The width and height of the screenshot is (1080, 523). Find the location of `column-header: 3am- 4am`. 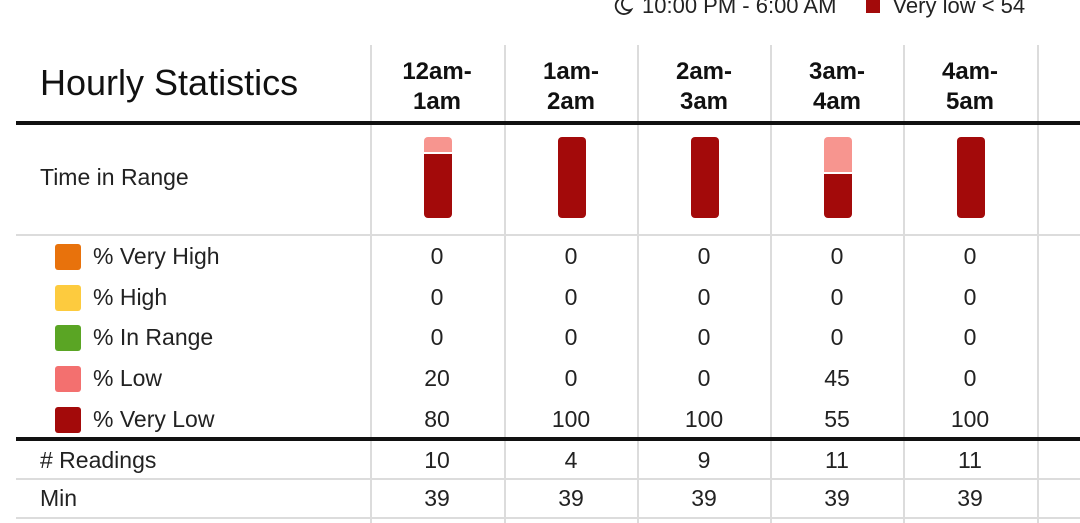

column-header: 3am- 4am is located at coordinates (837, 87).